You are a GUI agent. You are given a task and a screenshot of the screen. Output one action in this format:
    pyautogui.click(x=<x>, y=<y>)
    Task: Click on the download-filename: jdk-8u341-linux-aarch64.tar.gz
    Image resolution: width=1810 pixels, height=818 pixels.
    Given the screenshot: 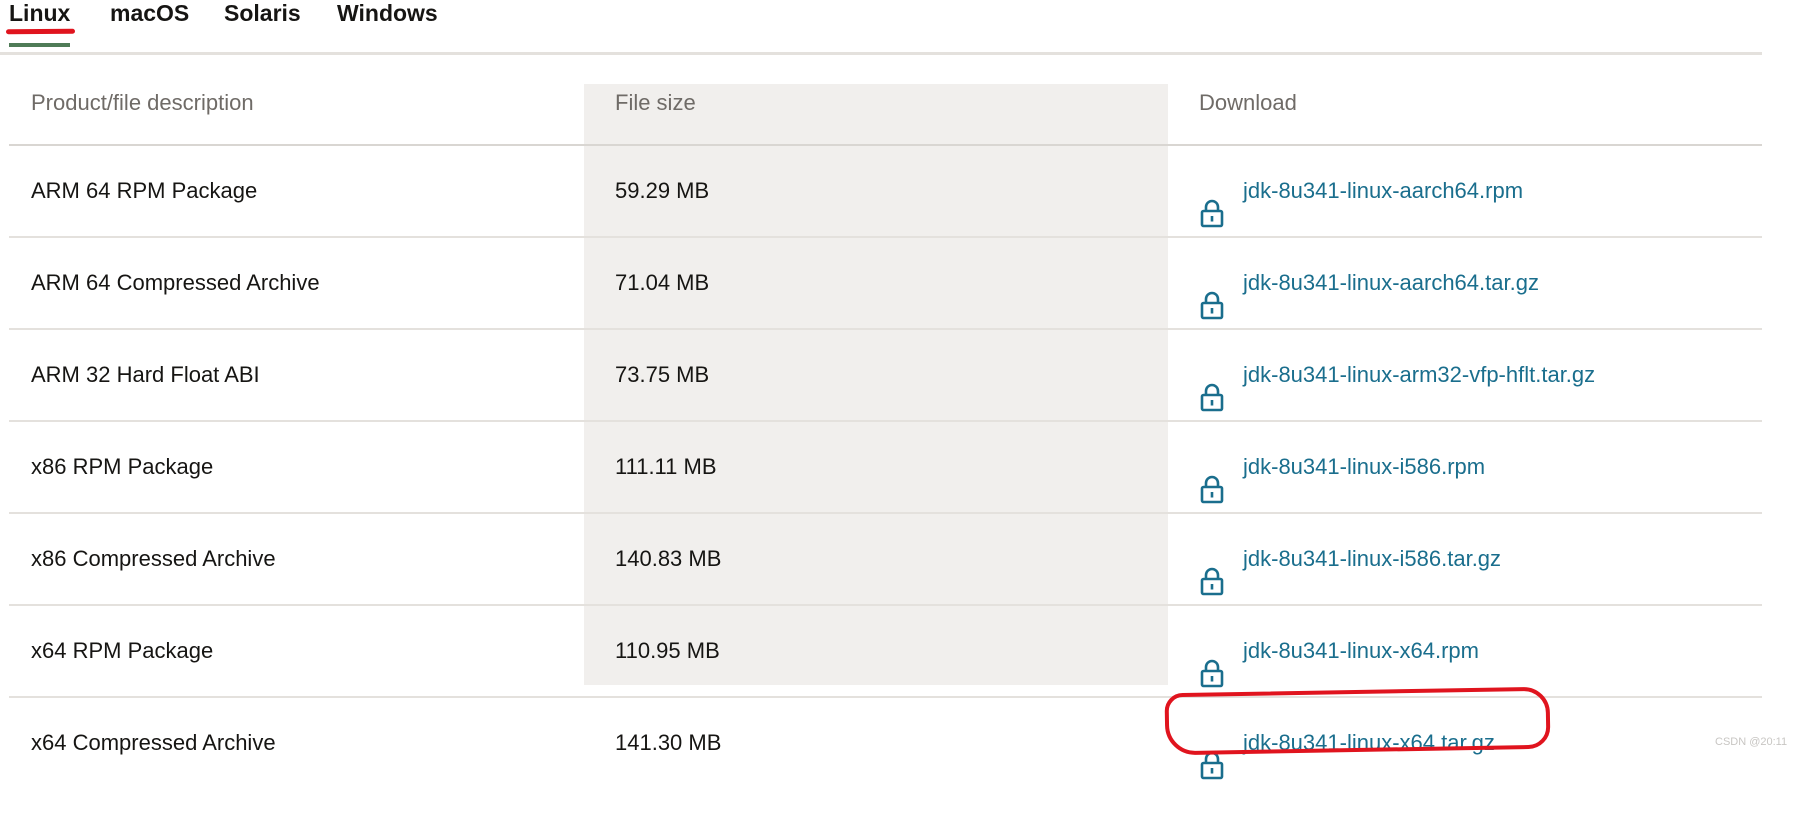 What is the action you would take?
    pyautogui.click(x=1391, y=283)
    